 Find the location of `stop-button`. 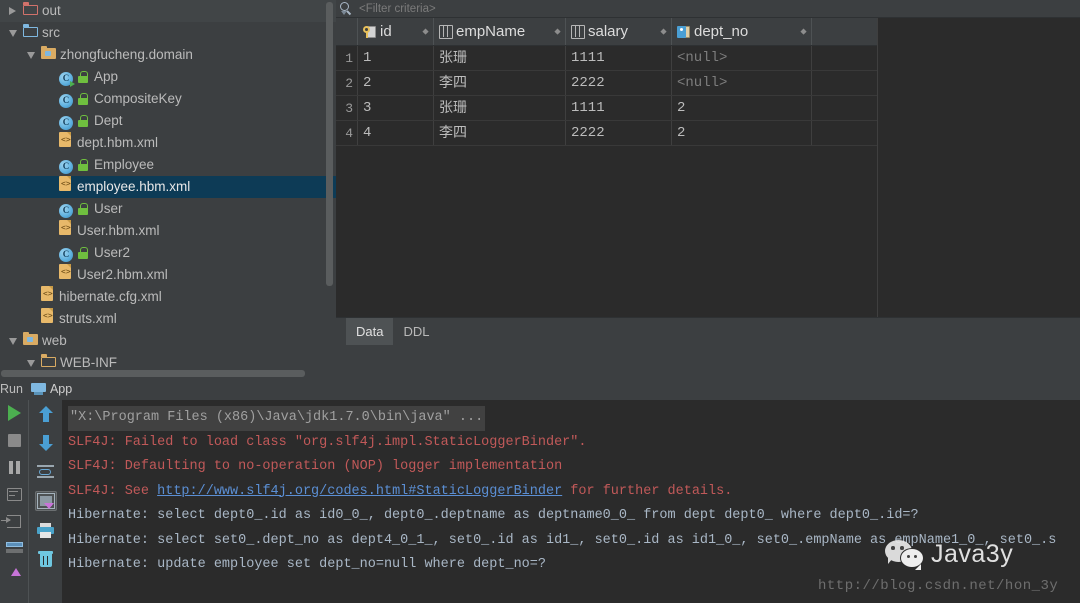

stop-button is located at coordinates (14, 440).